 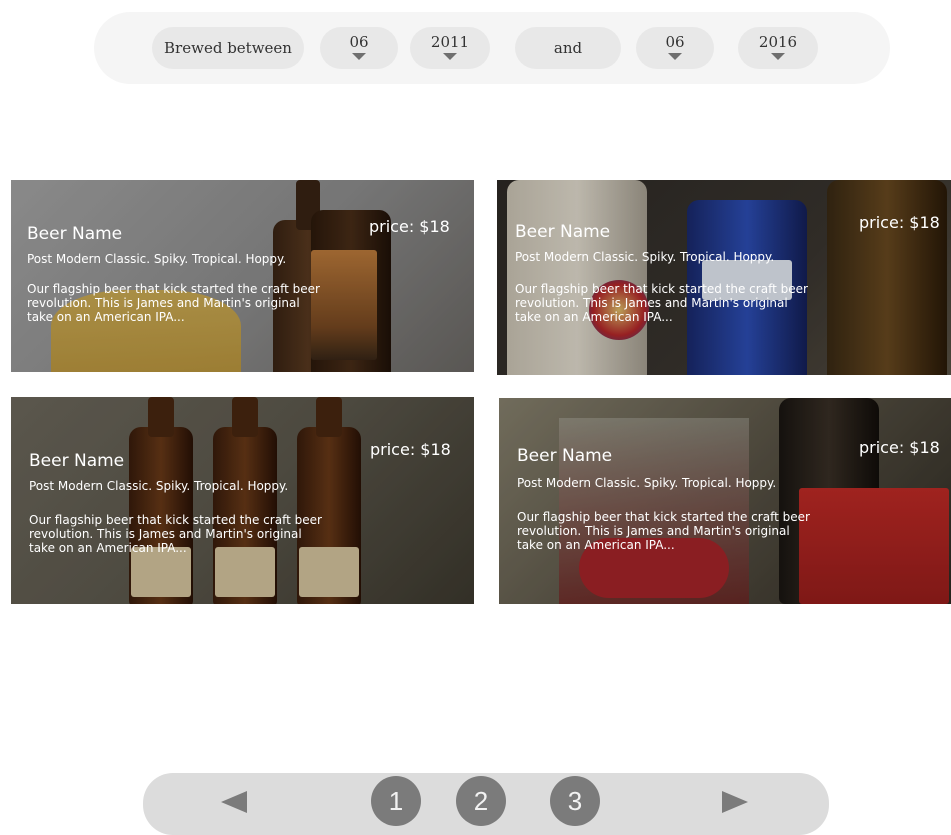 I want to click on page-button-2: 2, so click(x=481, y=801).